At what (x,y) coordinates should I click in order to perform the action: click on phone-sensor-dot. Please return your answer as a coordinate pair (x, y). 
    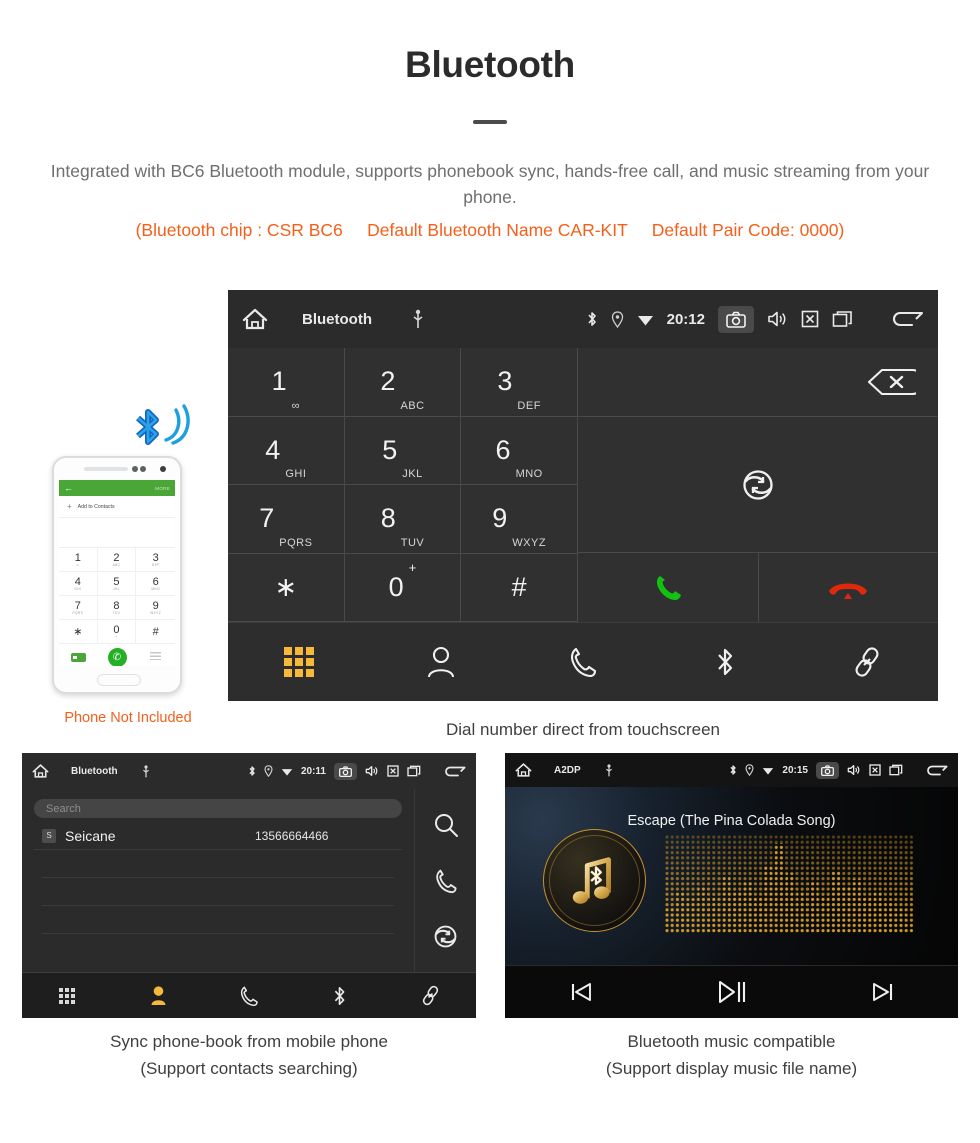
    Looking at the image, I should click on (135, 469).